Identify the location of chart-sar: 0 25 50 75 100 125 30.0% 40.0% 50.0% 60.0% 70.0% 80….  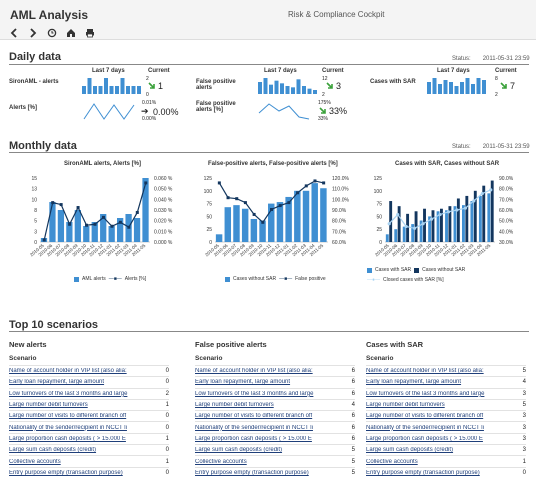
(444, 216).